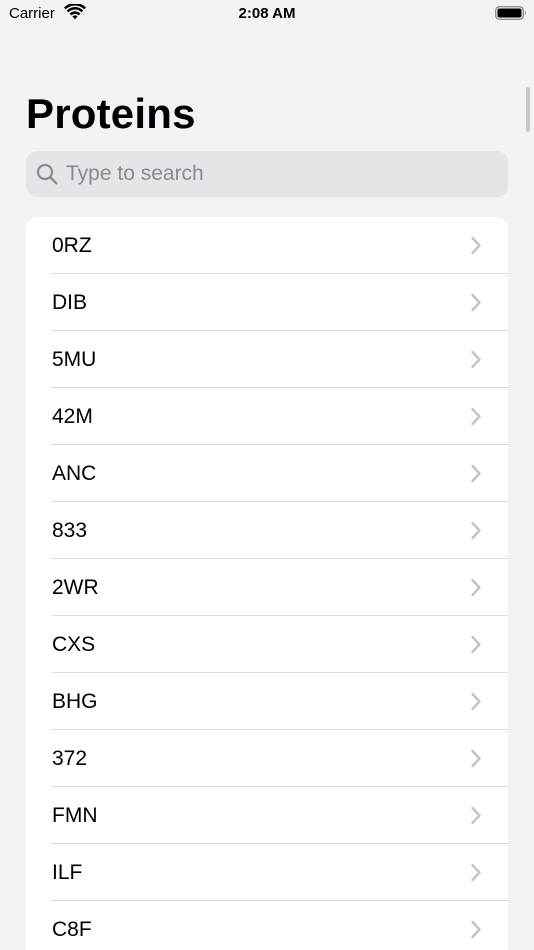  Describe the element at coordinates (70, 302) in the screenshot. I see `protein-label: DIB` at that location.